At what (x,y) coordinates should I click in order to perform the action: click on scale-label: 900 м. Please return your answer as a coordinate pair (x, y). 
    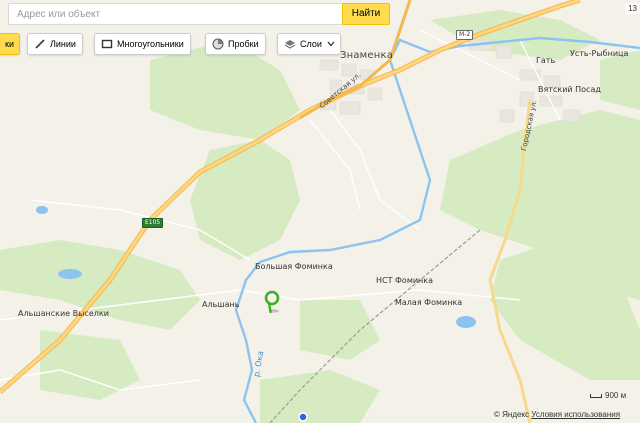
    Looking at the image, I should click on (616, 395).